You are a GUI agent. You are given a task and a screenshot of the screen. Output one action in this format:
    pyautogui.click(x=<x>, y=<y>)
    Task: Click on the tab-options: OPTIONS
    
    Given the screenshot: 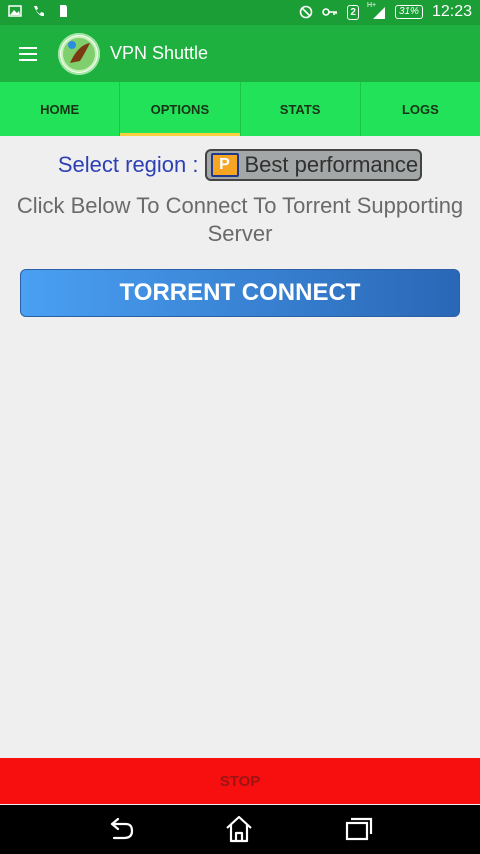 What is the action you would take?
    pyautogui.click(x=180, y=109)
    